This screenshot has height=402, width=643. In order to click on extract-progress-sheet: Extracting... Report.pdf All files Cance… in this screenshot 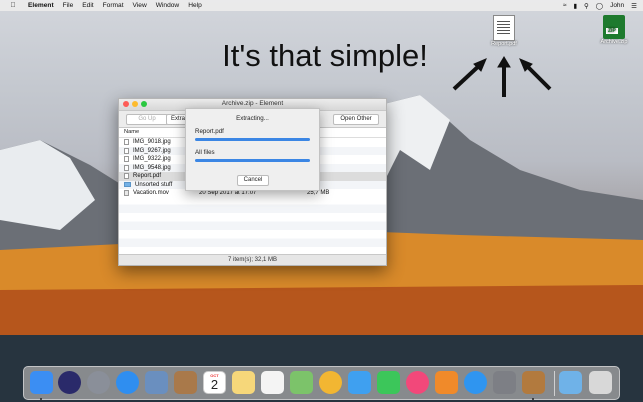, I will do `click(252, 149)`.